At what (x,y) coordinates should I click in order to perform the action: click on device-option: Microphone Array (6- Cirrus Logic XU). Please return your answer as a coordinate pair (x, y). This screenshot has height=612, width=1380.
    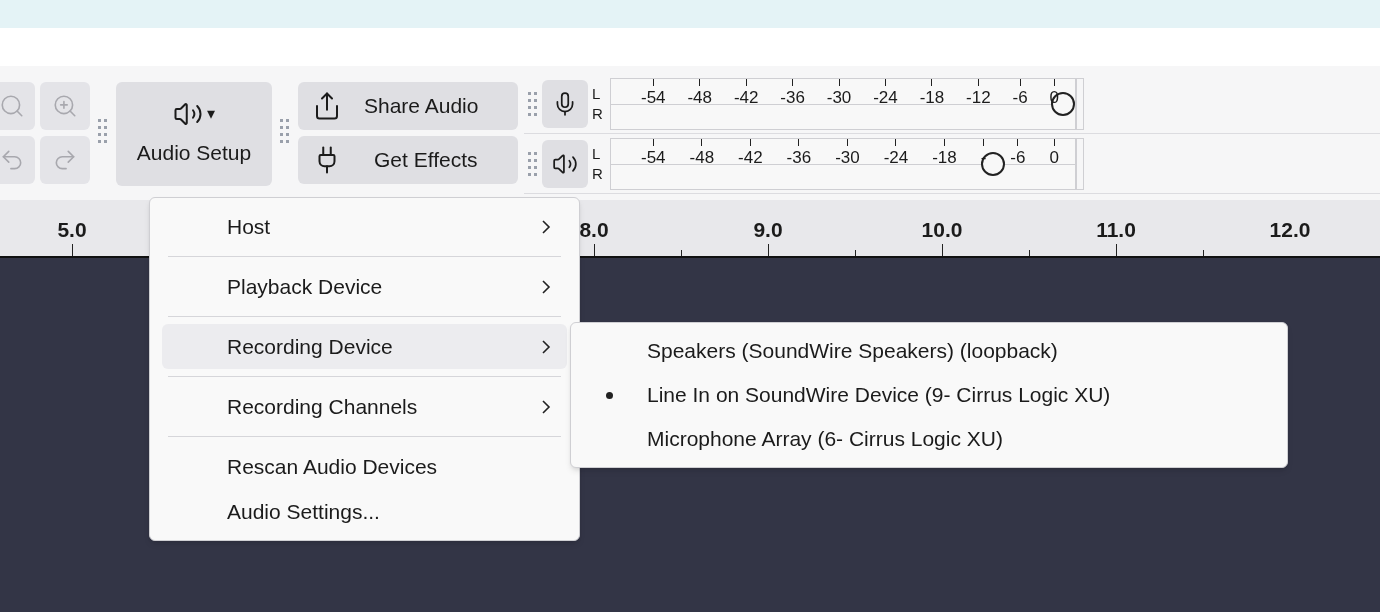
    Looking at the image, I should click on (929, 439).